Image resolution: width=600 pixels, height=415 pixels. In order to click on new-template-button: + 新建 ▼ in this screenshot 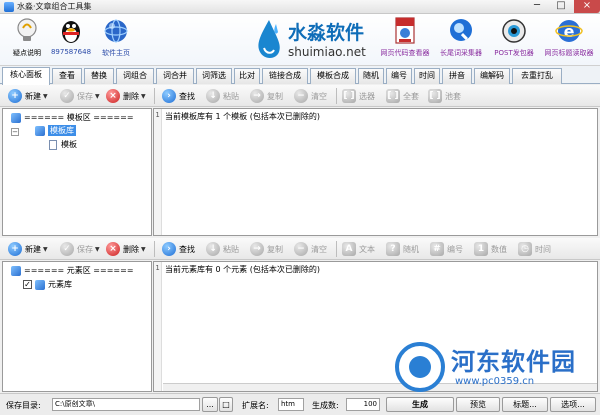, I will do `click(28, 96)`.